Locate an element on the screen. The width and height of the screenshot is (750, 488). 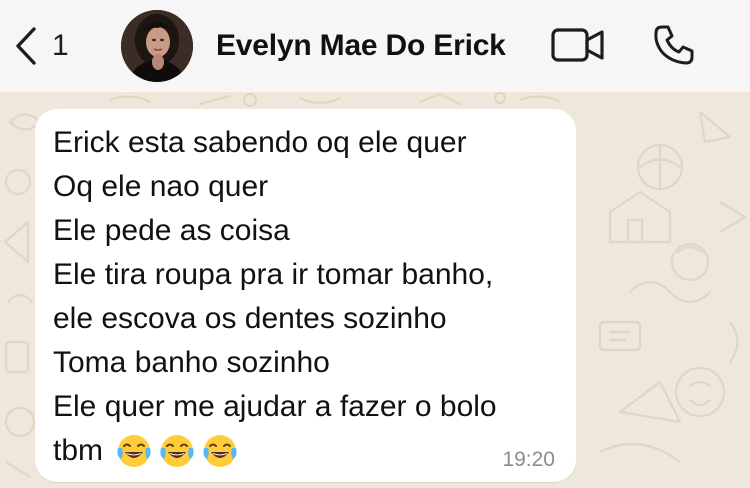
message-line: Erick esta sabendo oq ele quer is located at coordinates (260, 142).